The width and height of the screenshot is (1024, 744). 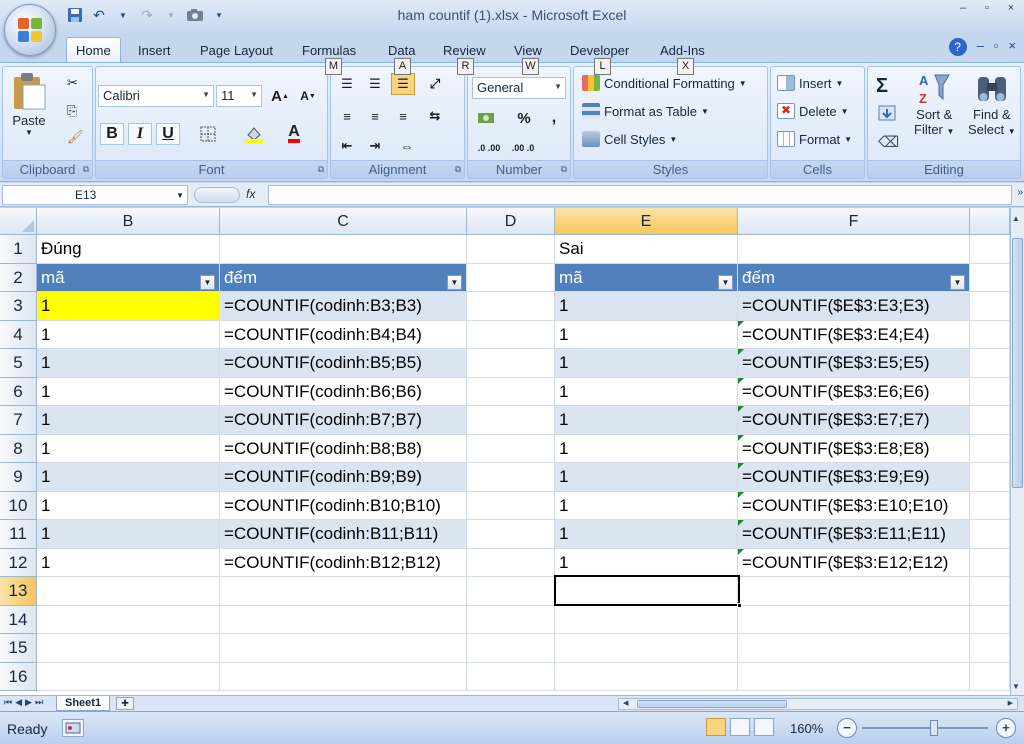 What do you see at coordinates (18, 391) in the screenshot?
I see `row-header-6: 6` at bounding box center [18, 391].